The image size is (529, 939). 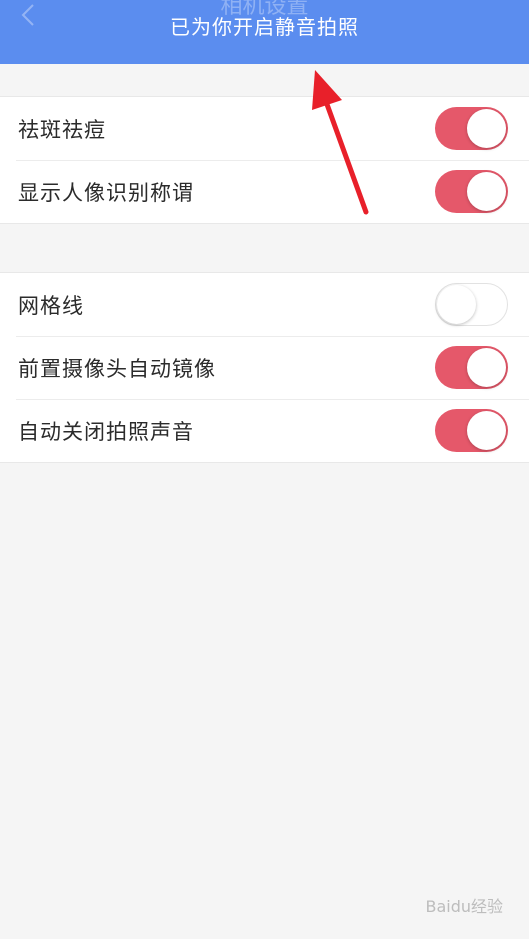 I want to click on toggle-switch-front-mirror, so click(x=471, y=367).